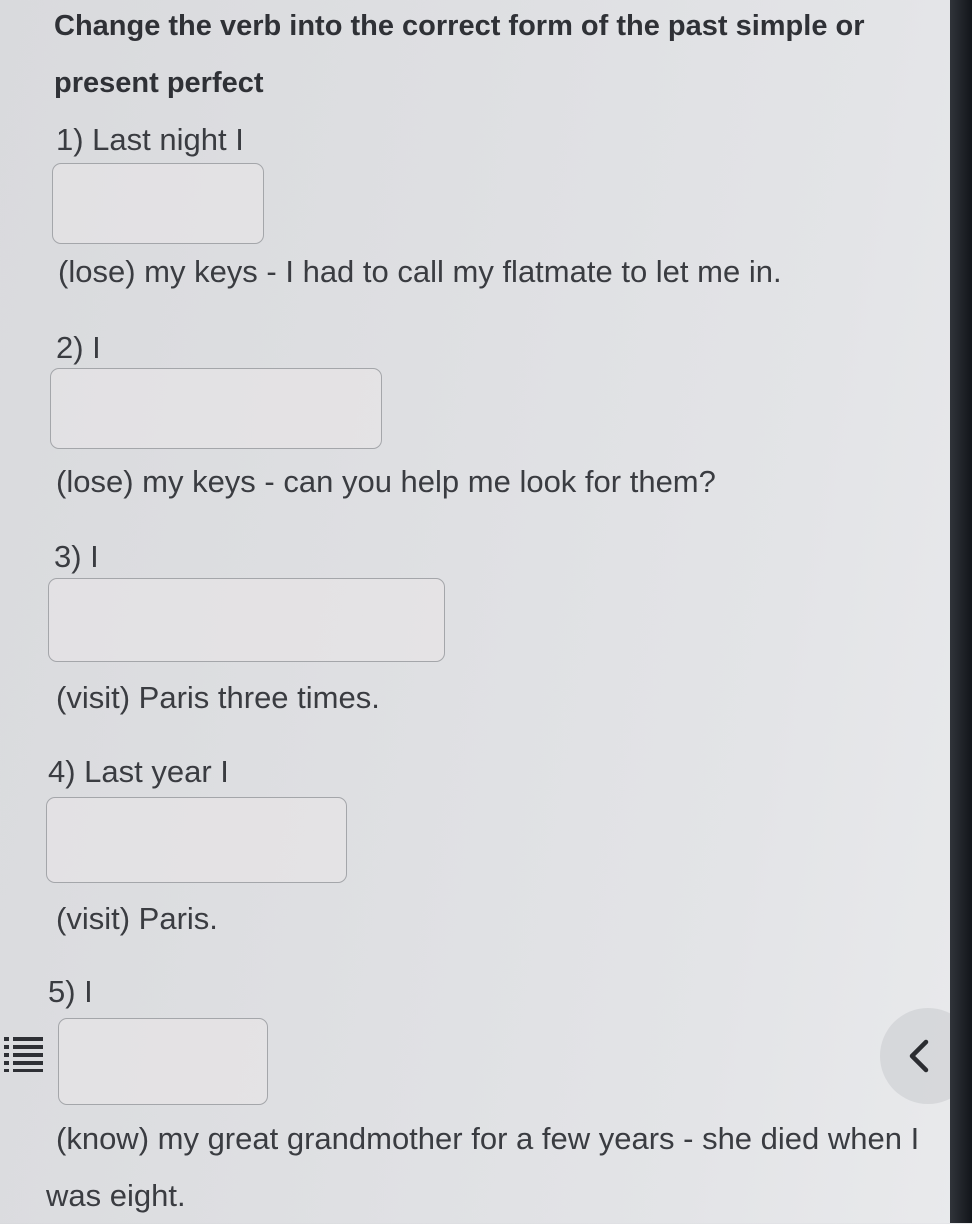 Image resolution: width=972 pixels, height=1224 pixels. Describe the element at coordinates (246, 620) in the screenshot. I see `question-3-answer-input` at that location.